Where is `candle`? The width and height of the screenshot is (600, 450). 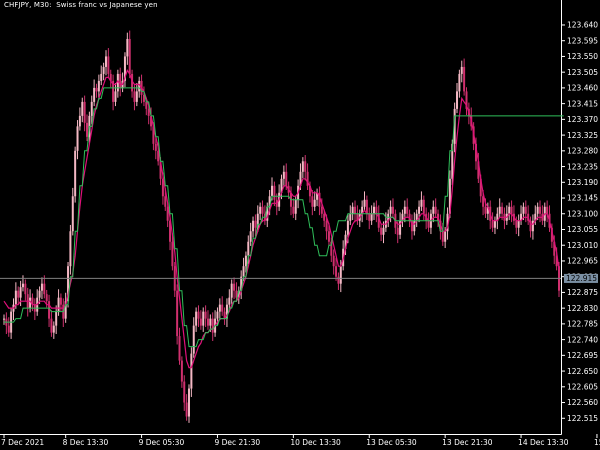 candle is located at coordinates (75, 174).